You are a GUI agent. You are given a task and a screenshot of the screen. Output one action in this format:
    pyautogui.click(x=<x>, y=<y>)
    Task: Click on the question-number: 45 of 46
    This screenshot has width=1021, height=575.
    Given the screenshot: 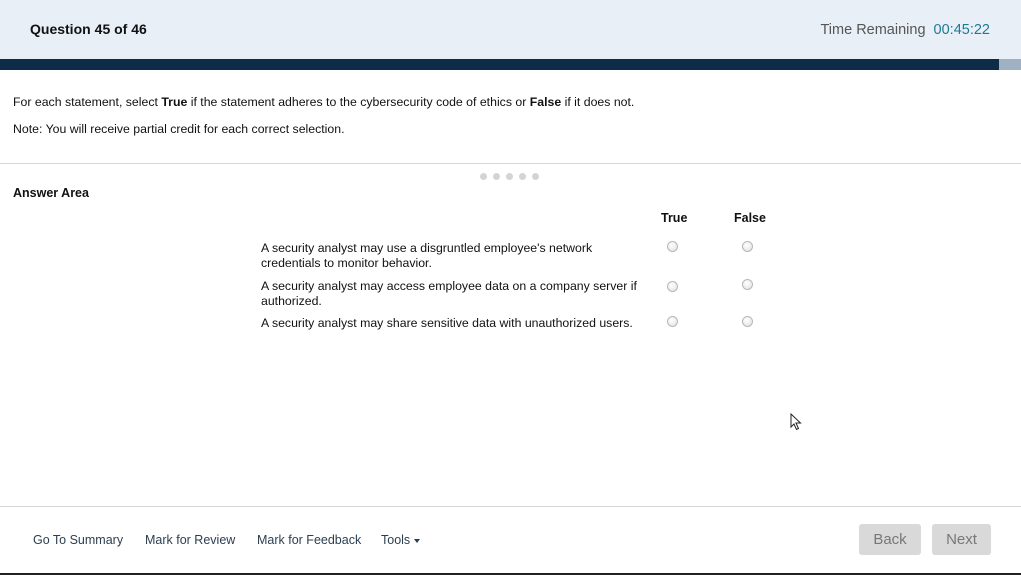 What is the action you would take?
    pyautogui.click(x=120, y=29)
    